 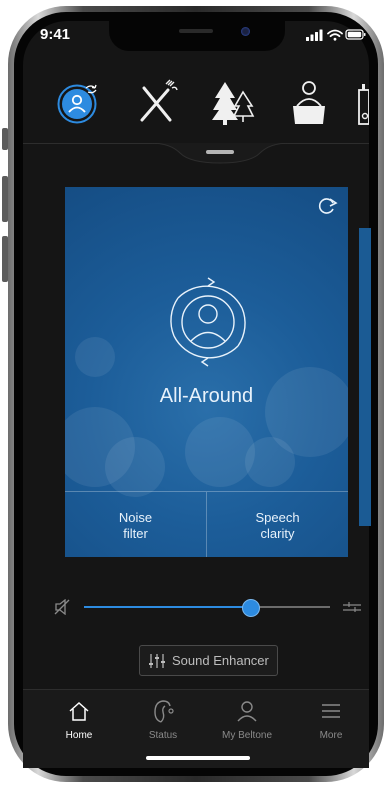 What do you see at coordinates (233, 102) in the screenshot?
I see `program-outdoor-icon` at bounding box center [233, 102].